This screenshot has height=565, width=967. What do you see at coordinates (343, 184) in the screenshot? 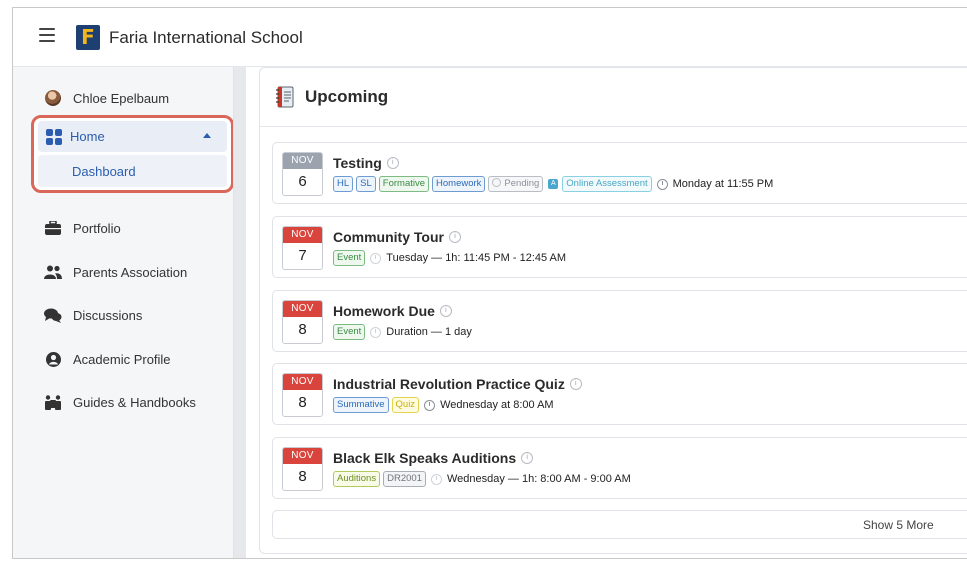
I see `tag-hl: HL` at bounding box center [343, 184].